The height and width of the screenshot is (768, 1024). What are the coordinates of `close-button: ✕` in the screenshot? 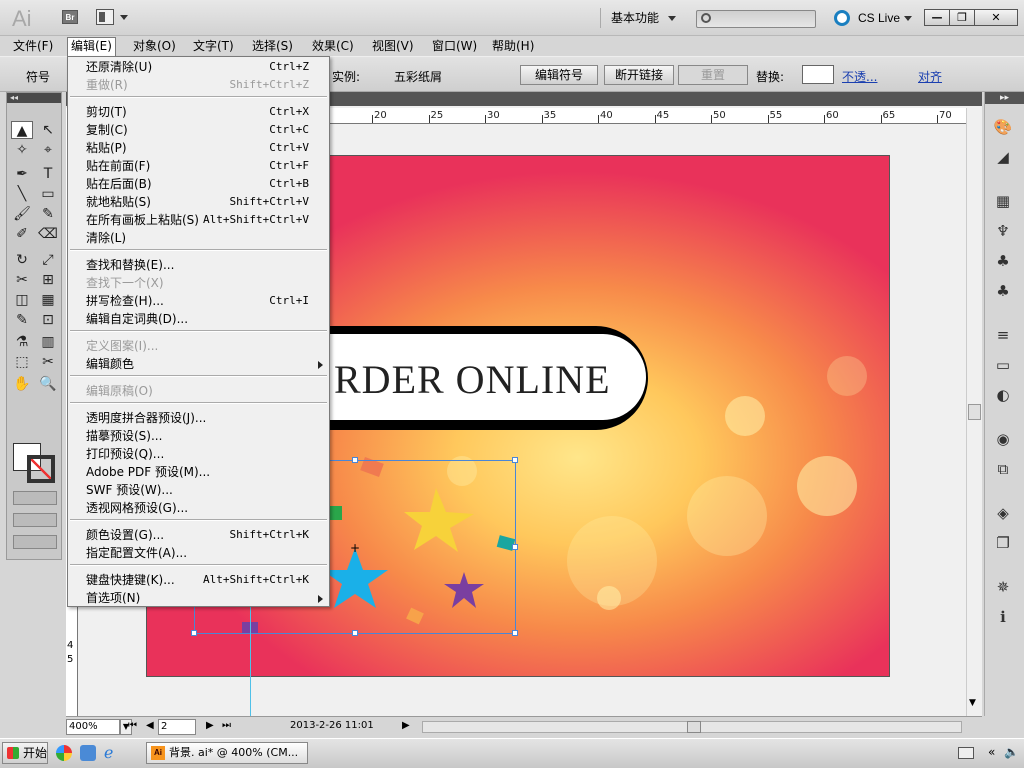 It's located at (996, 17).